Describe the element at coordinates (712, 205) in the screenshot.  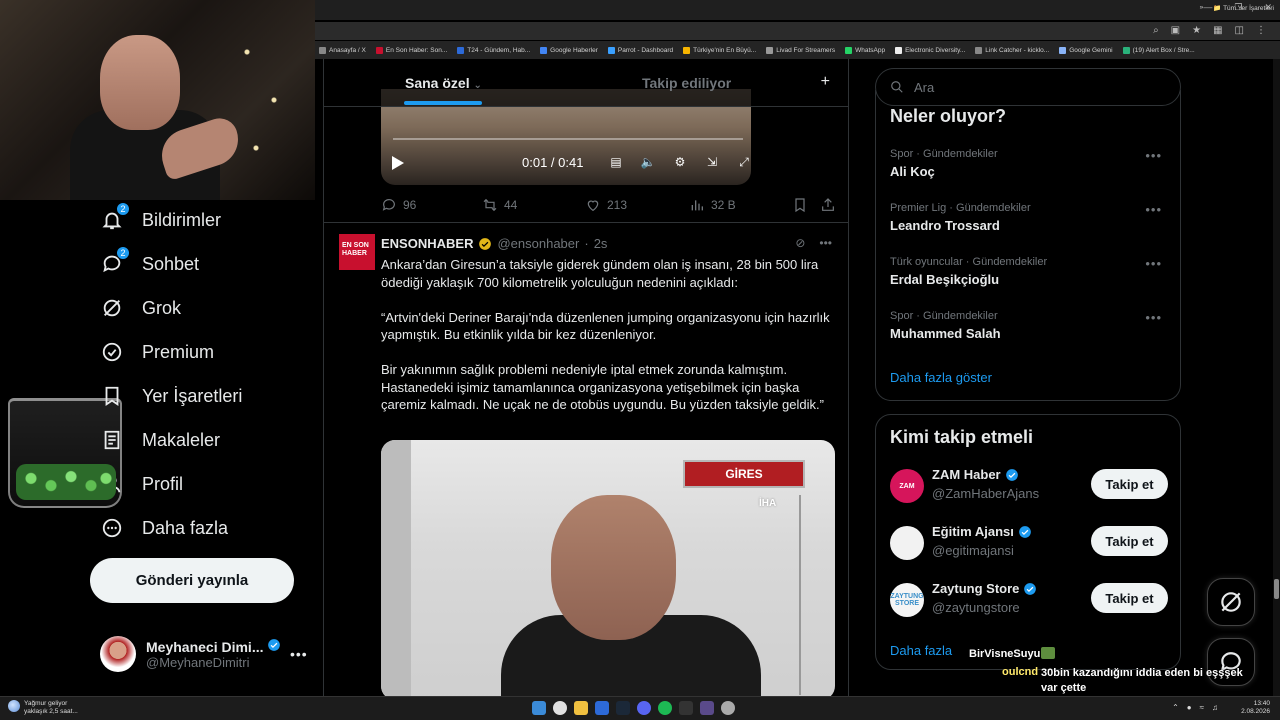
I see `views-button: 32 B` at that location.